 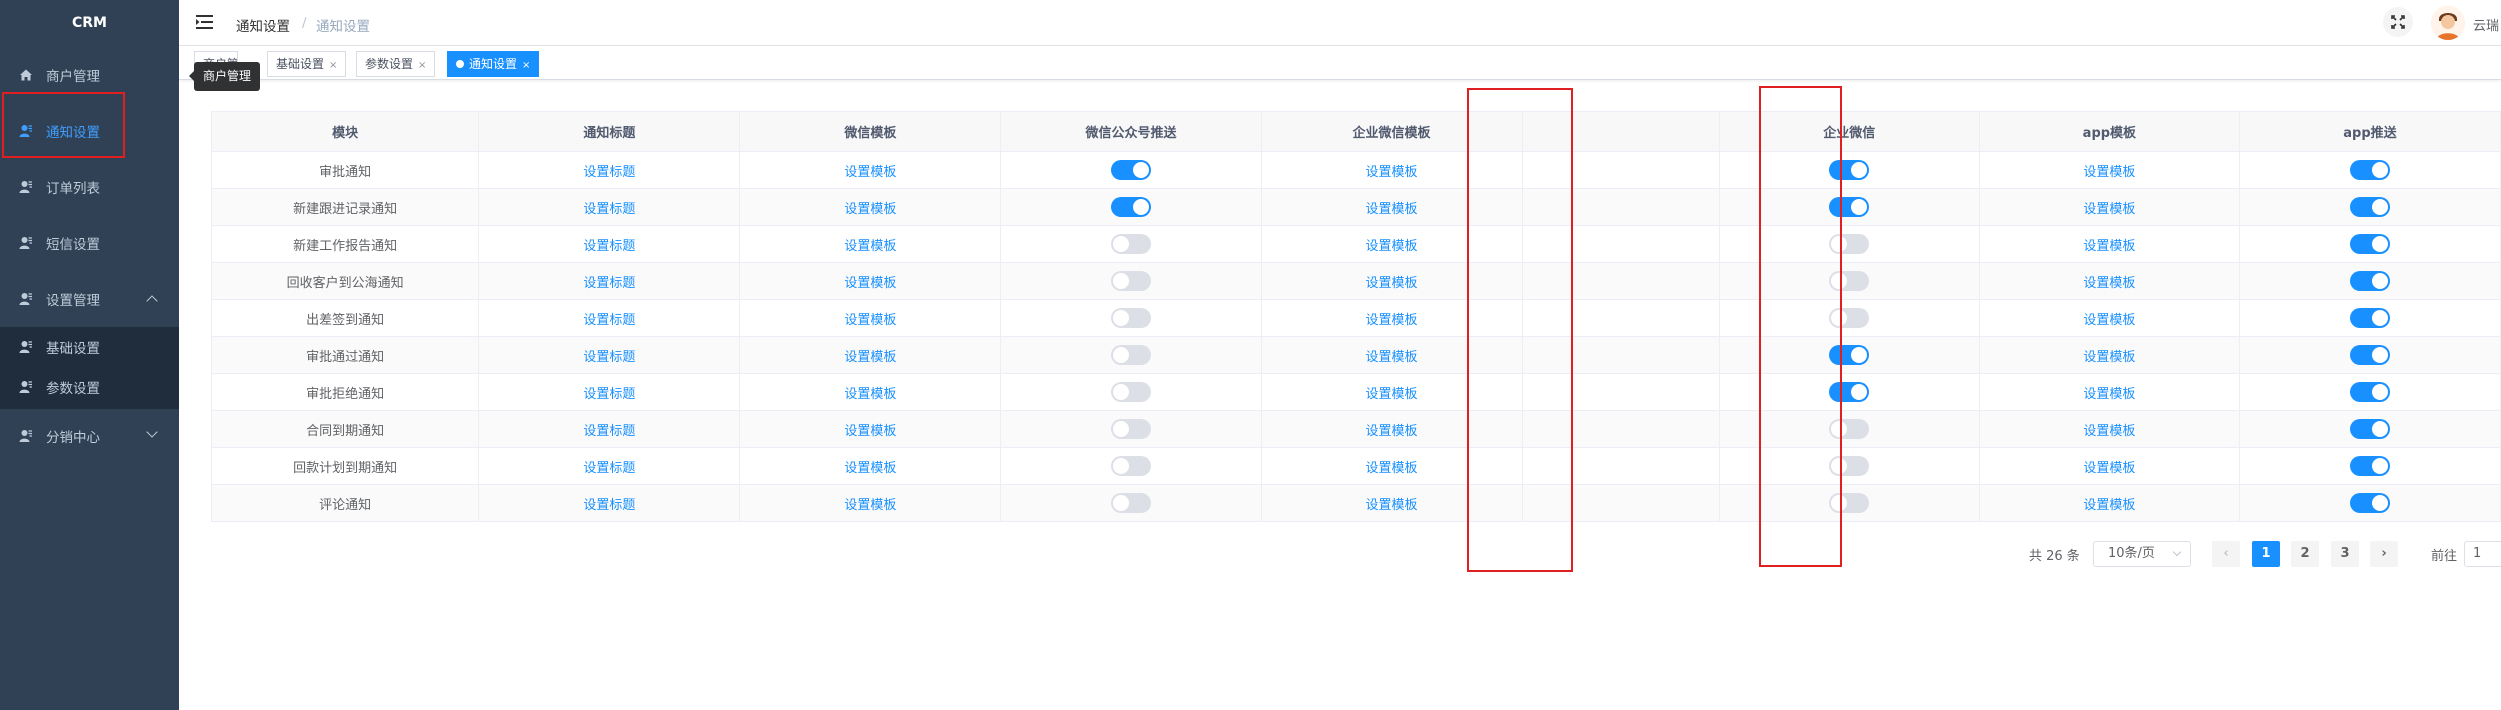 I want to click on sidebar-item-label: 基础设置, so click(x=73, y=349).